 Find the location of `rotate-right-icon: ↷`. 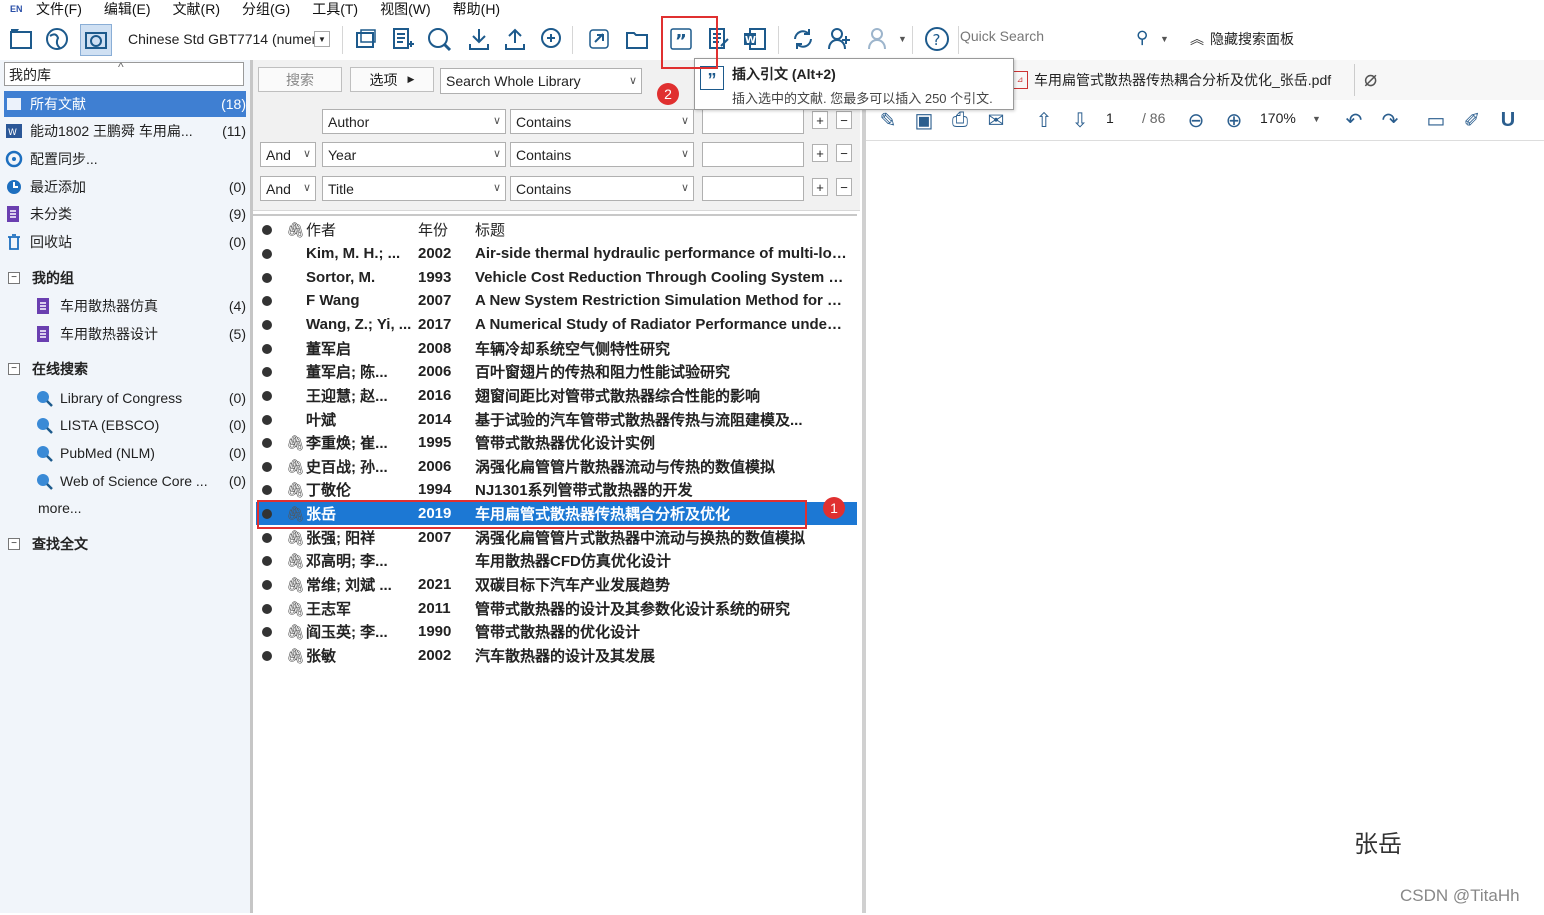

rotate-right-icon: ↷ is located at coordinates (1390, 120).